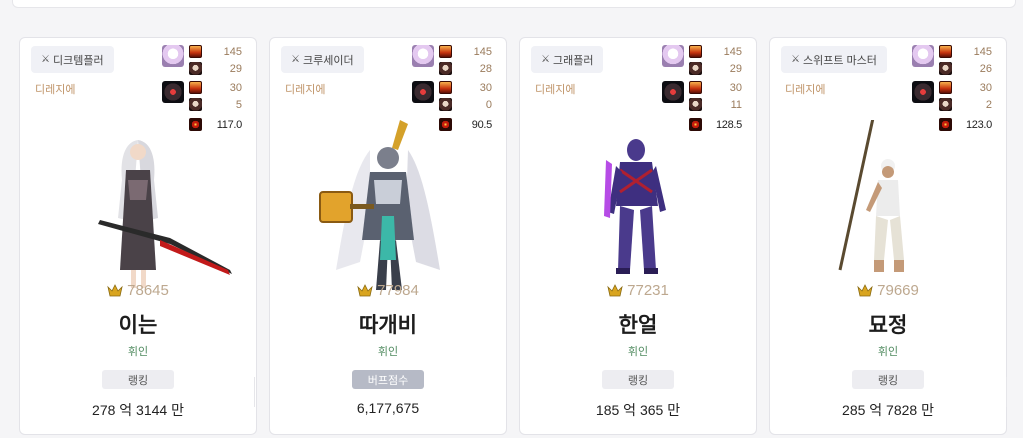  I want to click on stat-value: 5, so click(238, 105).